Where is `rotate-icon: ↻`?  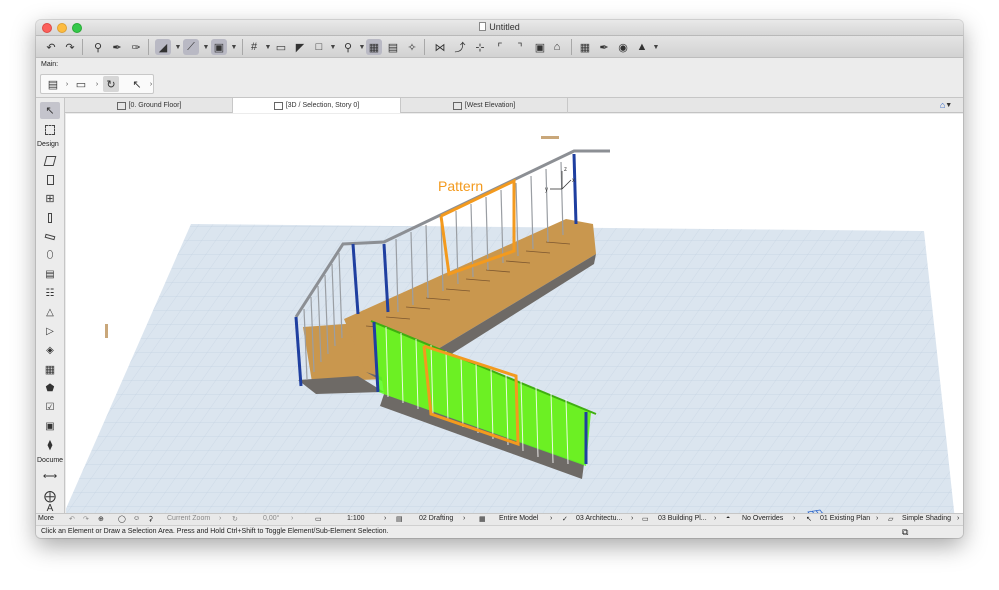
rotate-icon: ↻ is located at coordinates (111, 84).